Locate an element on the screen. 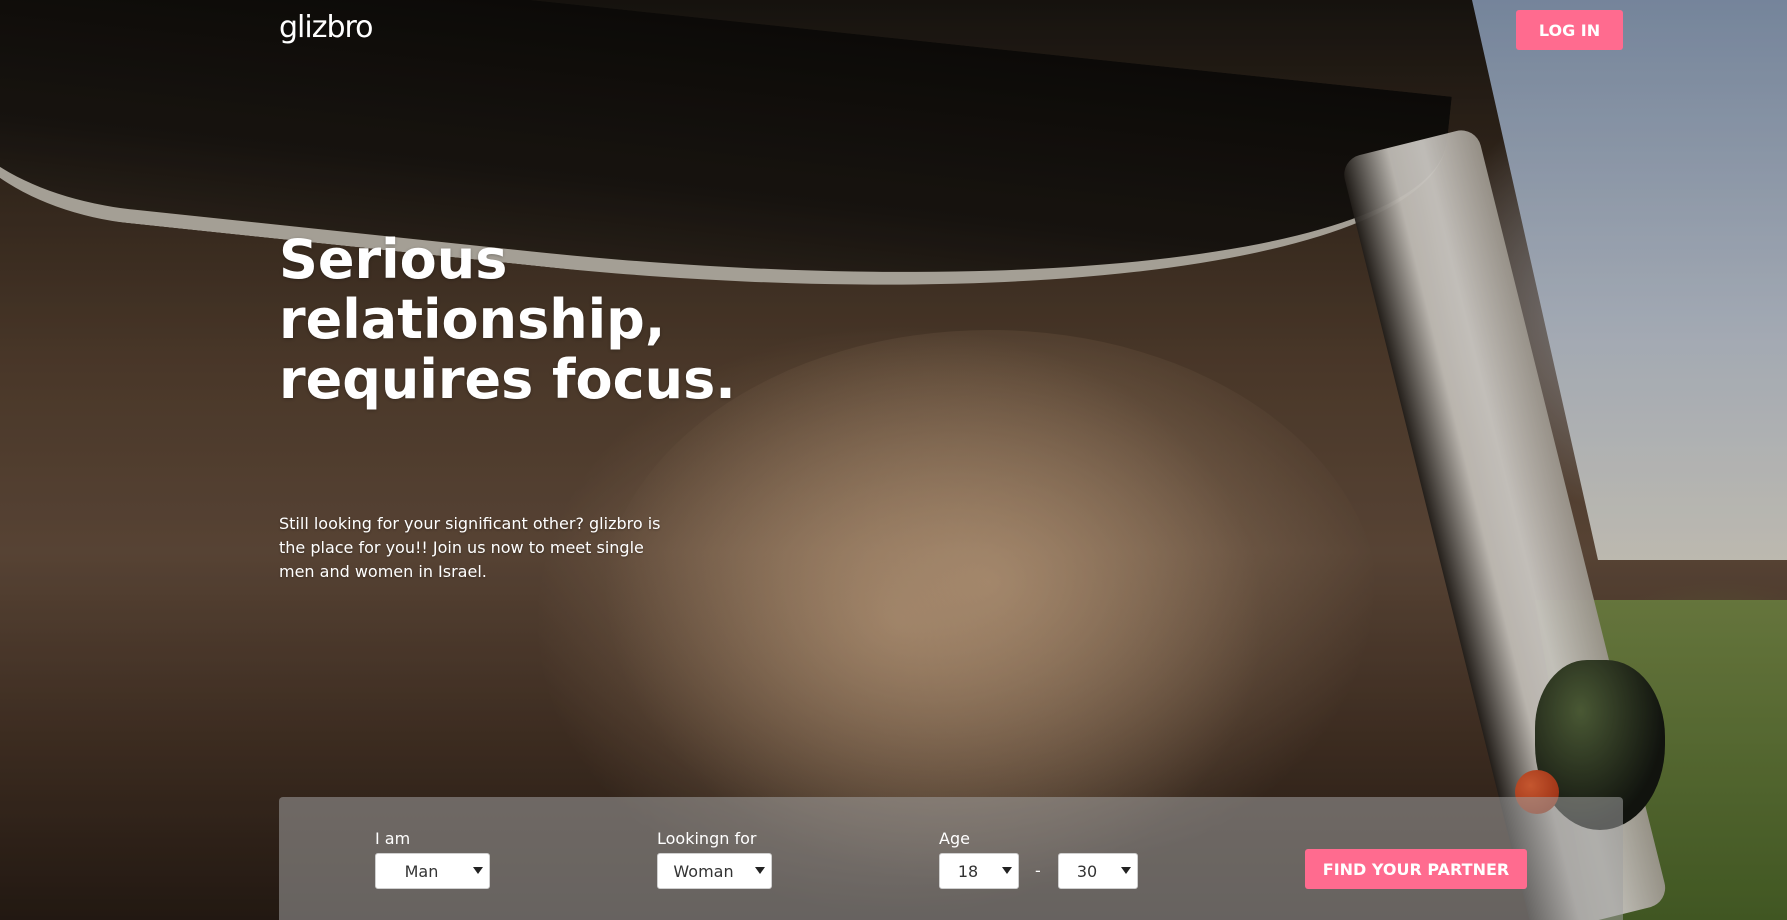  find-partner-button: FIND YOUR PARTNER is located at coordinates (1416, 869).